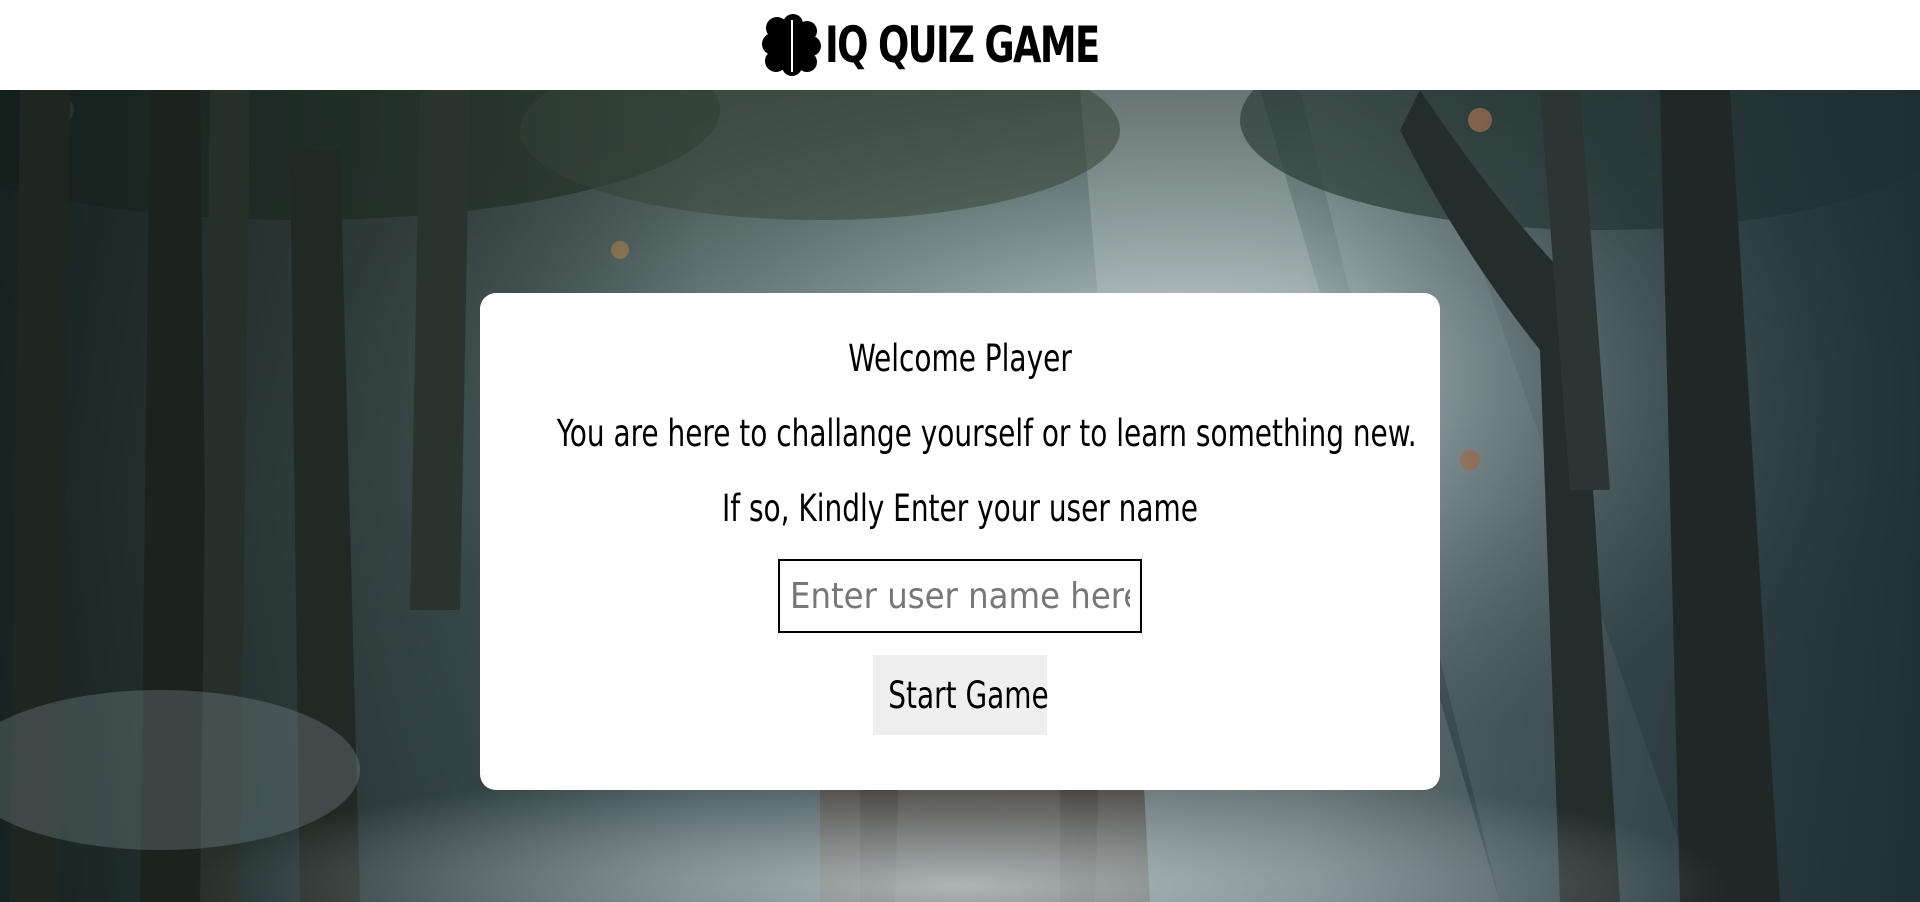  I want to click on site-header: IQ QUIZ GAME, so click(960, 45).